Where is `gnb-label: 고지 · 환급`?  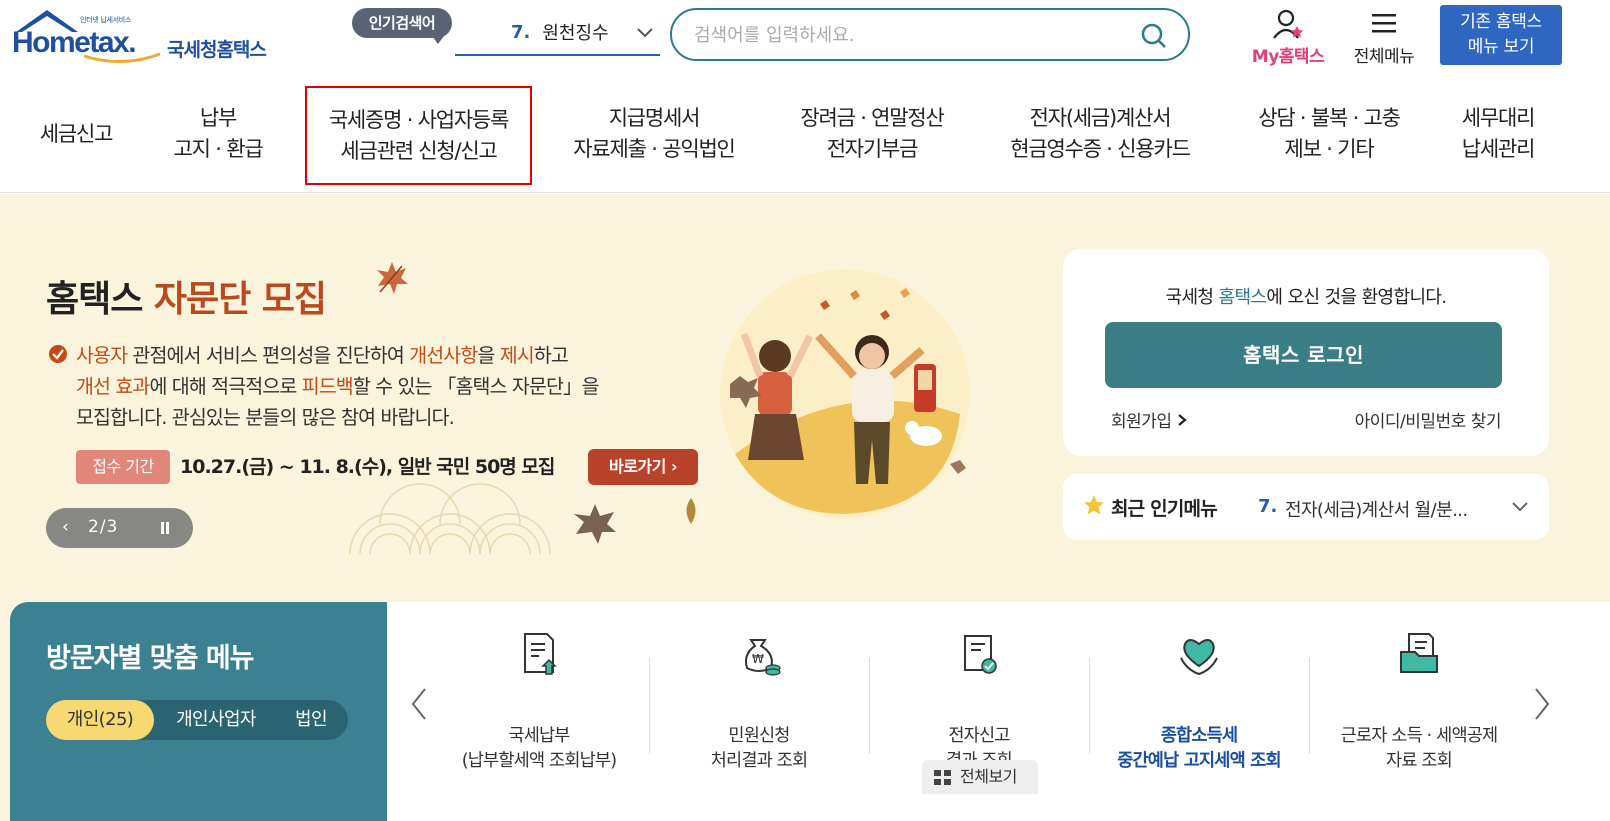 gnb-label: 고지 · 환급 is located at coordinates (218, 149).